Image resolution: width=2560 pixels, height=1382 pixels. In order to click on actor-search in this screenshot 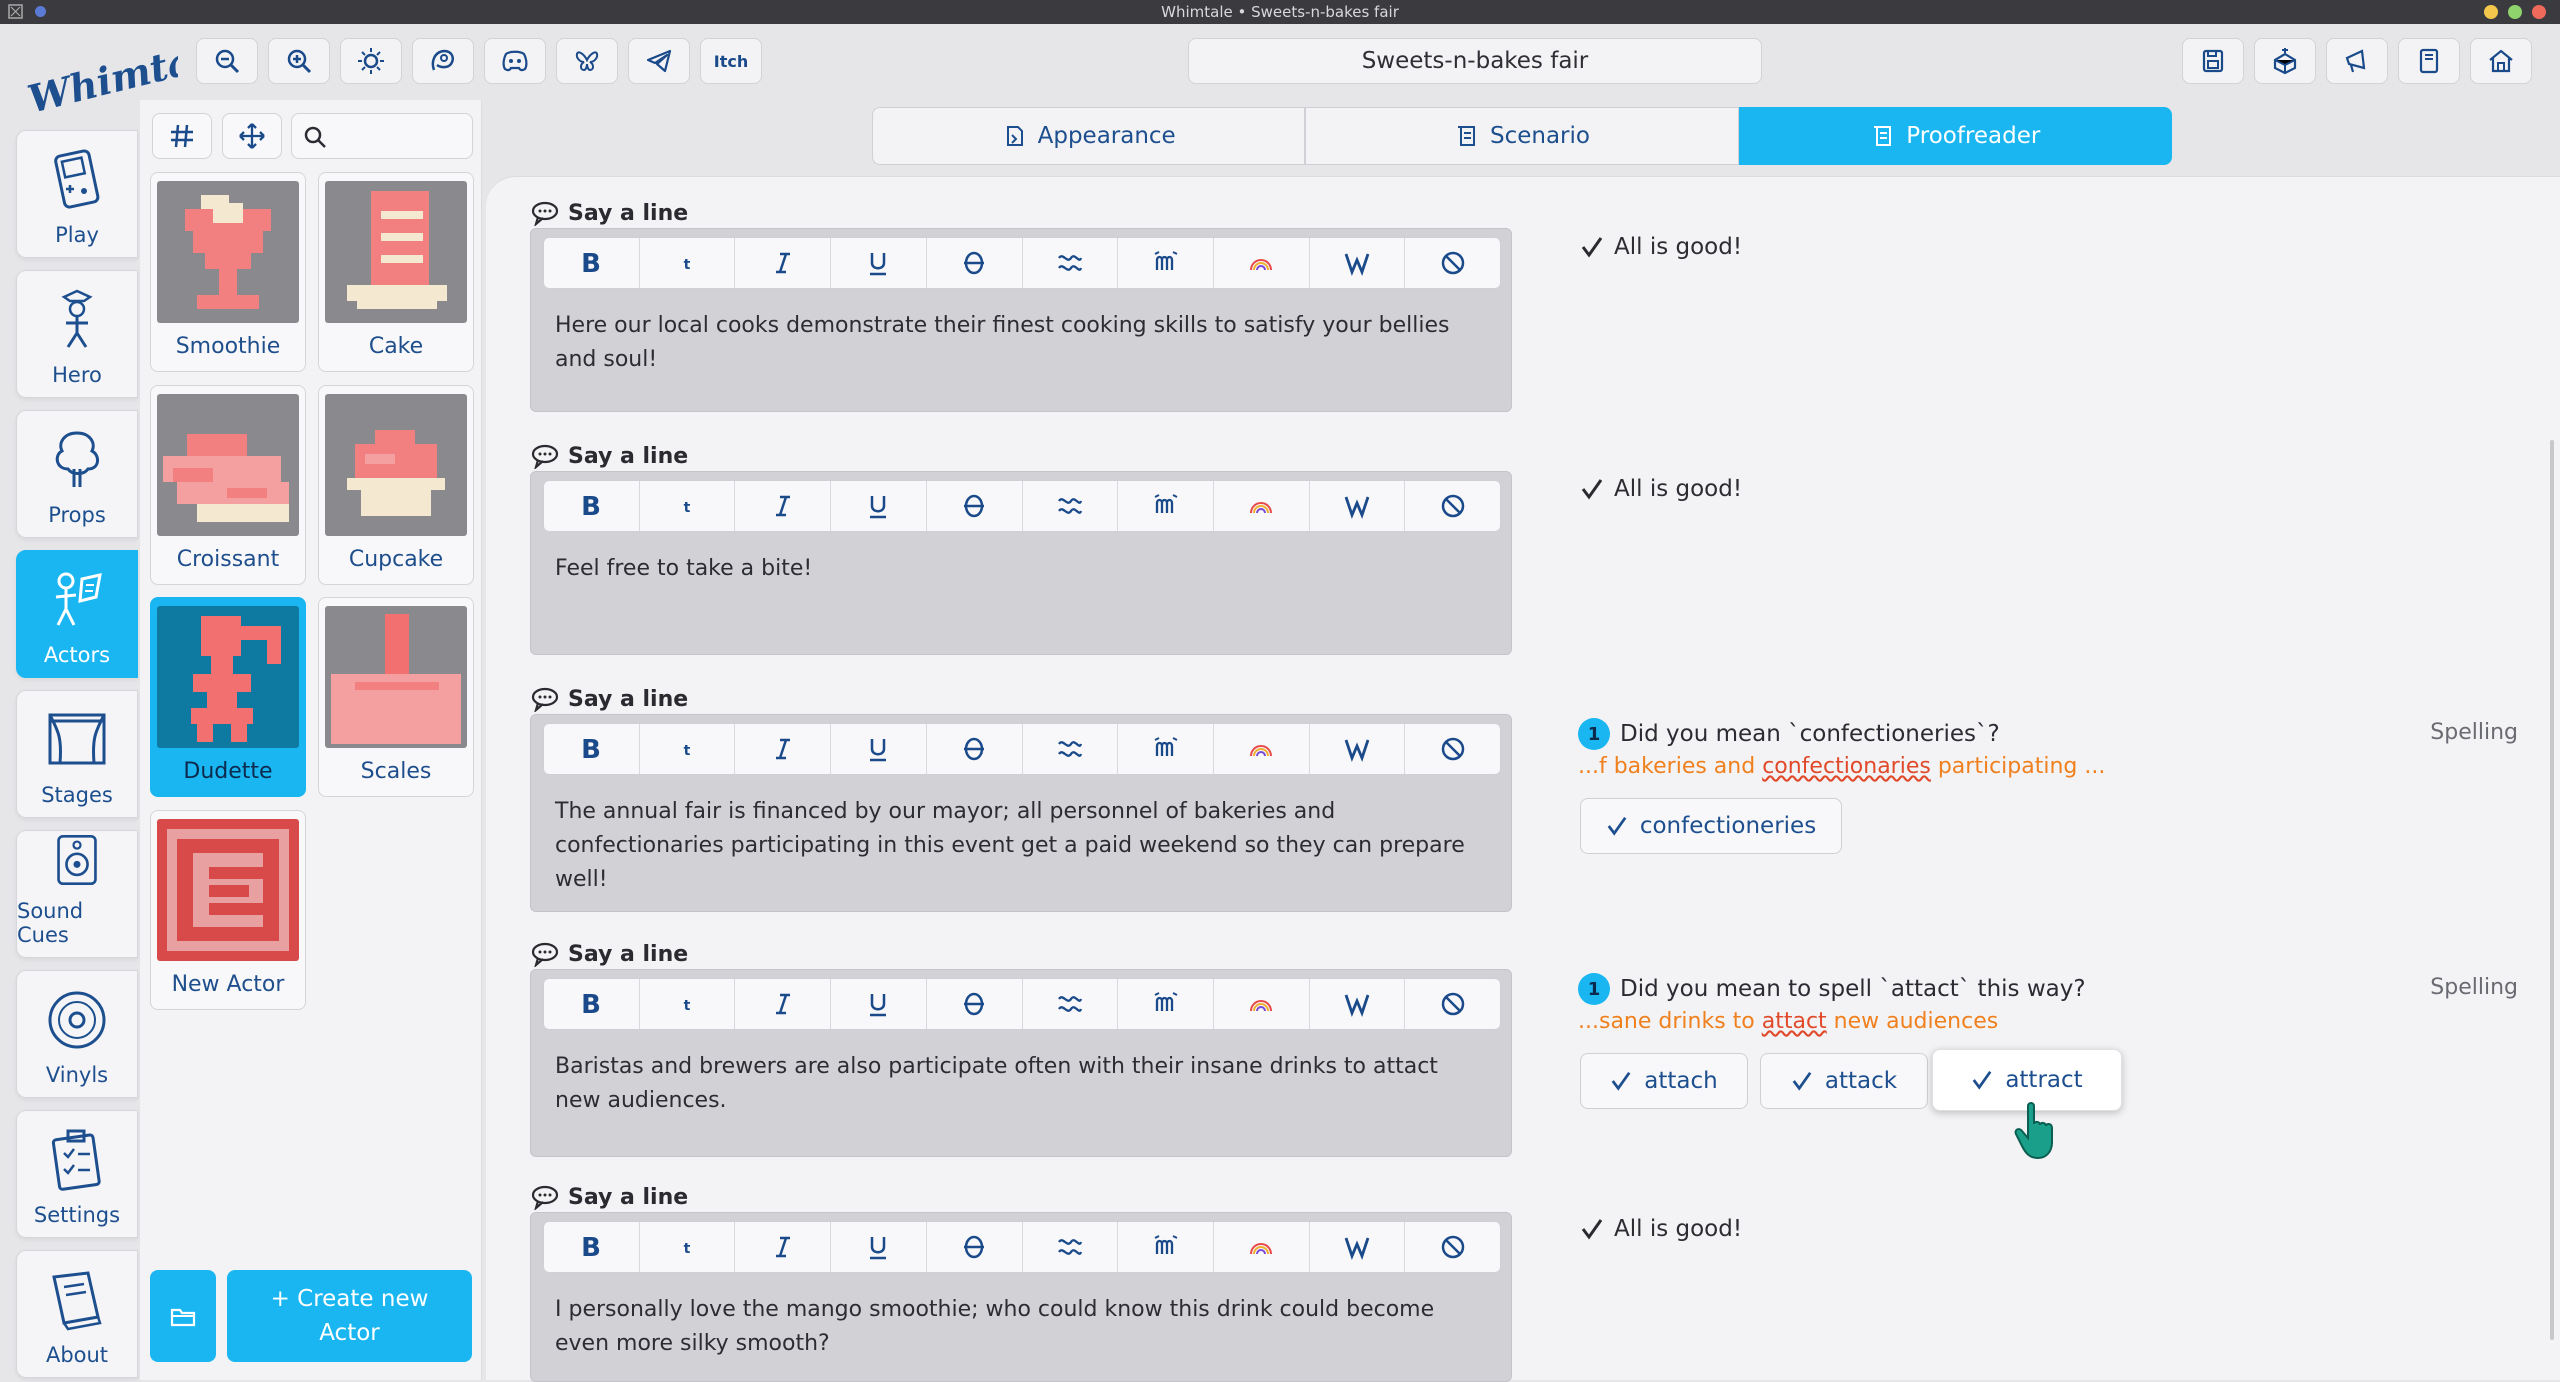, I will do `click(382, 136)`.